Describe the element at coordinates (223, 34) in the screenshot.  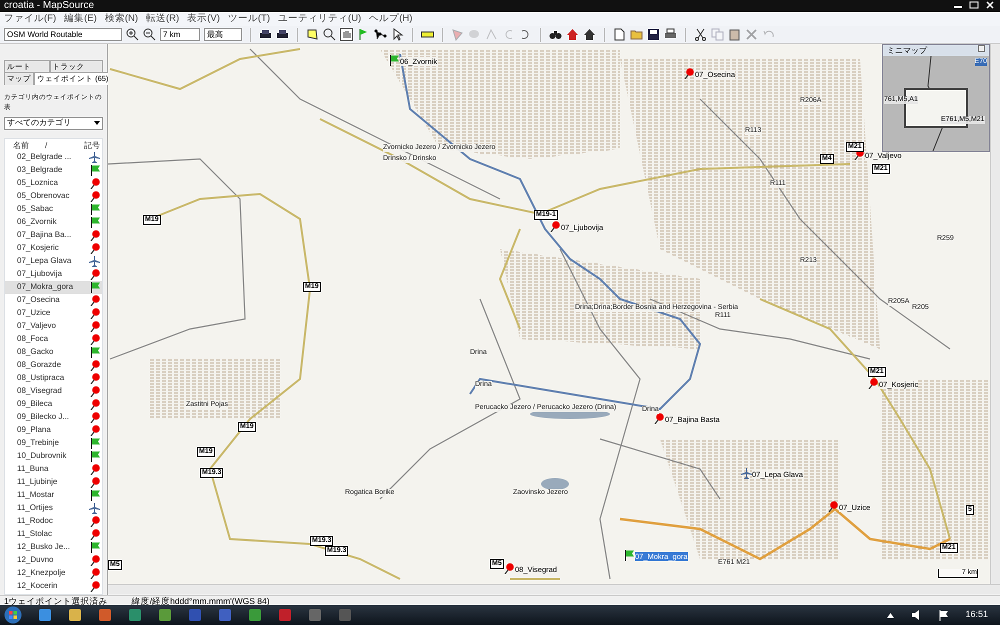
I see `detail-dropdown: 最高` at that location.